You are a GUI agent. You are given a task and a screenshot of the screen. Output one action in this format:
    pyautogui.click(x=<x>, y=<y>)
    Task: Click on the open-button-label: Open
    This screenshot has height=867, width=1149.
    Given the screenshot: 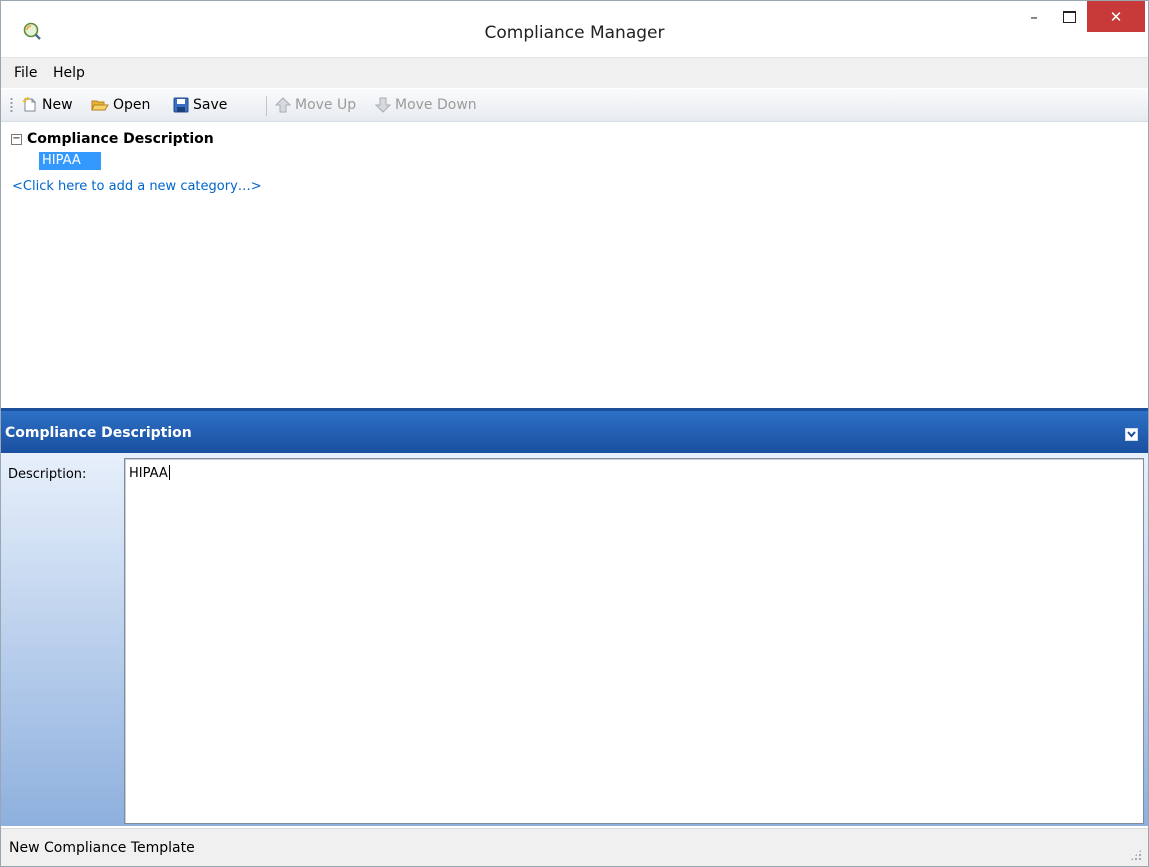 What is the action you would take?
    pyautogui.click(x=132, y=105)
    